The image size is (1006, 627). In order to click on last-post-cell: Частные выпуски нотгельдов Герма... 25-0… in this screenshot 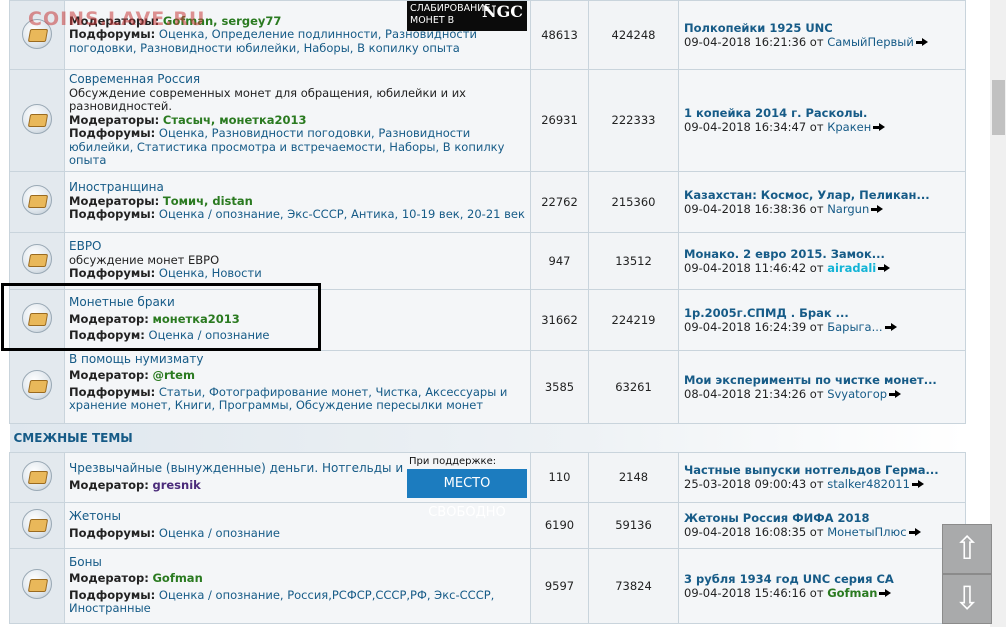, I will do `click(822, 477)`.